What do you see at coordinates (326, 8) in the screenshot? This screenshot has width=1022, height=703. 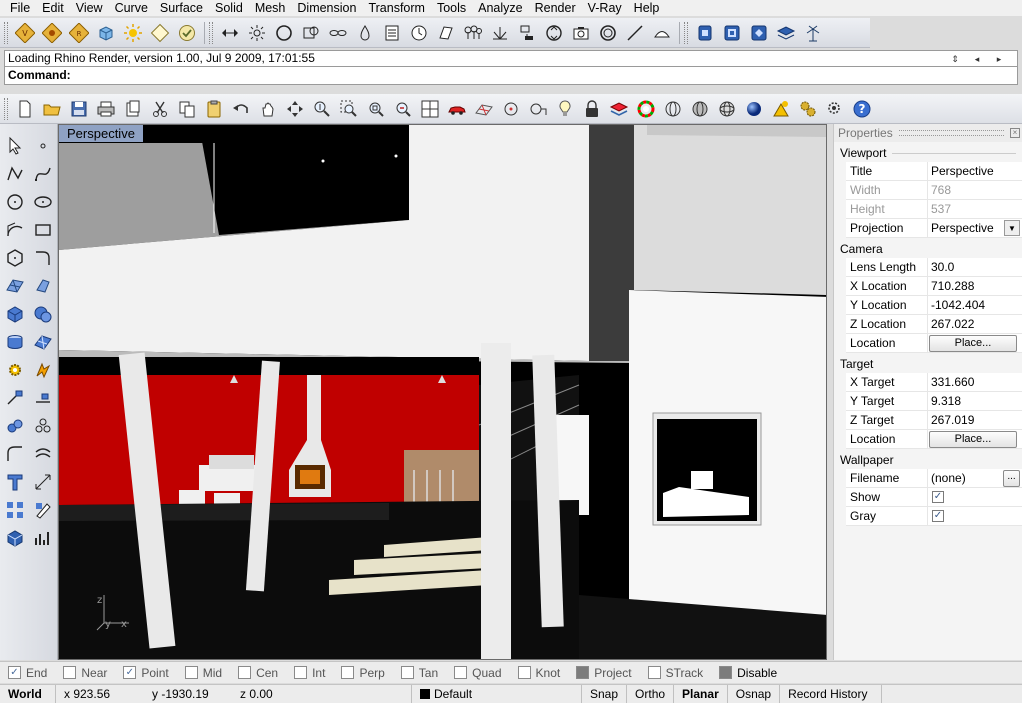 I see `menu-dimension: Dimension` at bounding box center [326, 8].